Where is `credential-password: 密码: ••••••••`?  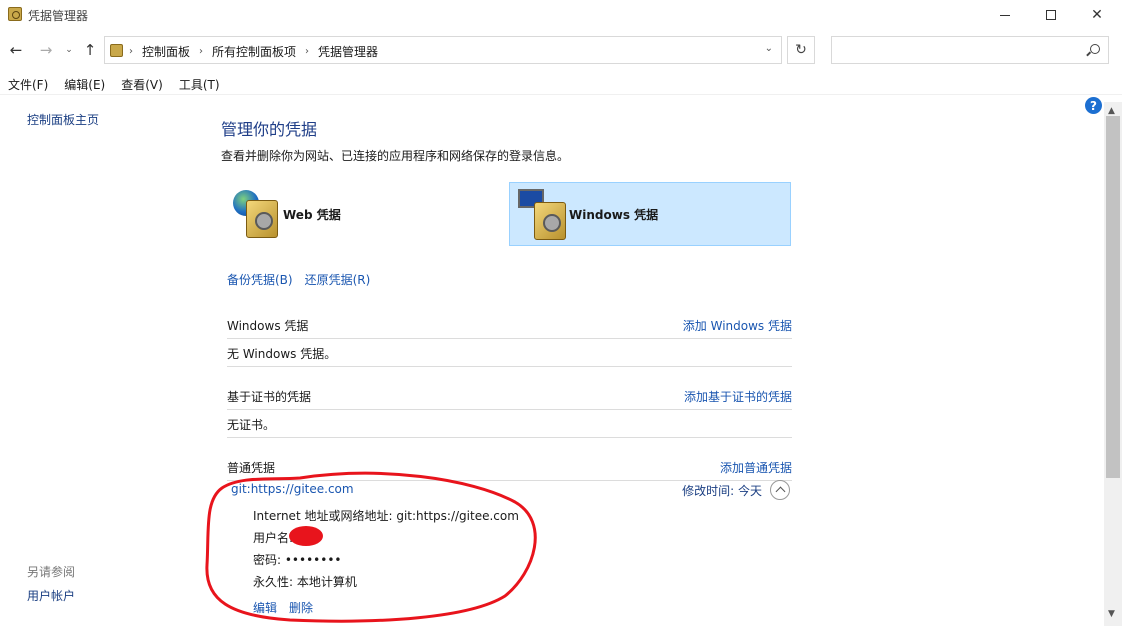
credential-password: 密码: •••••••• is located at coordinates (297, 560).